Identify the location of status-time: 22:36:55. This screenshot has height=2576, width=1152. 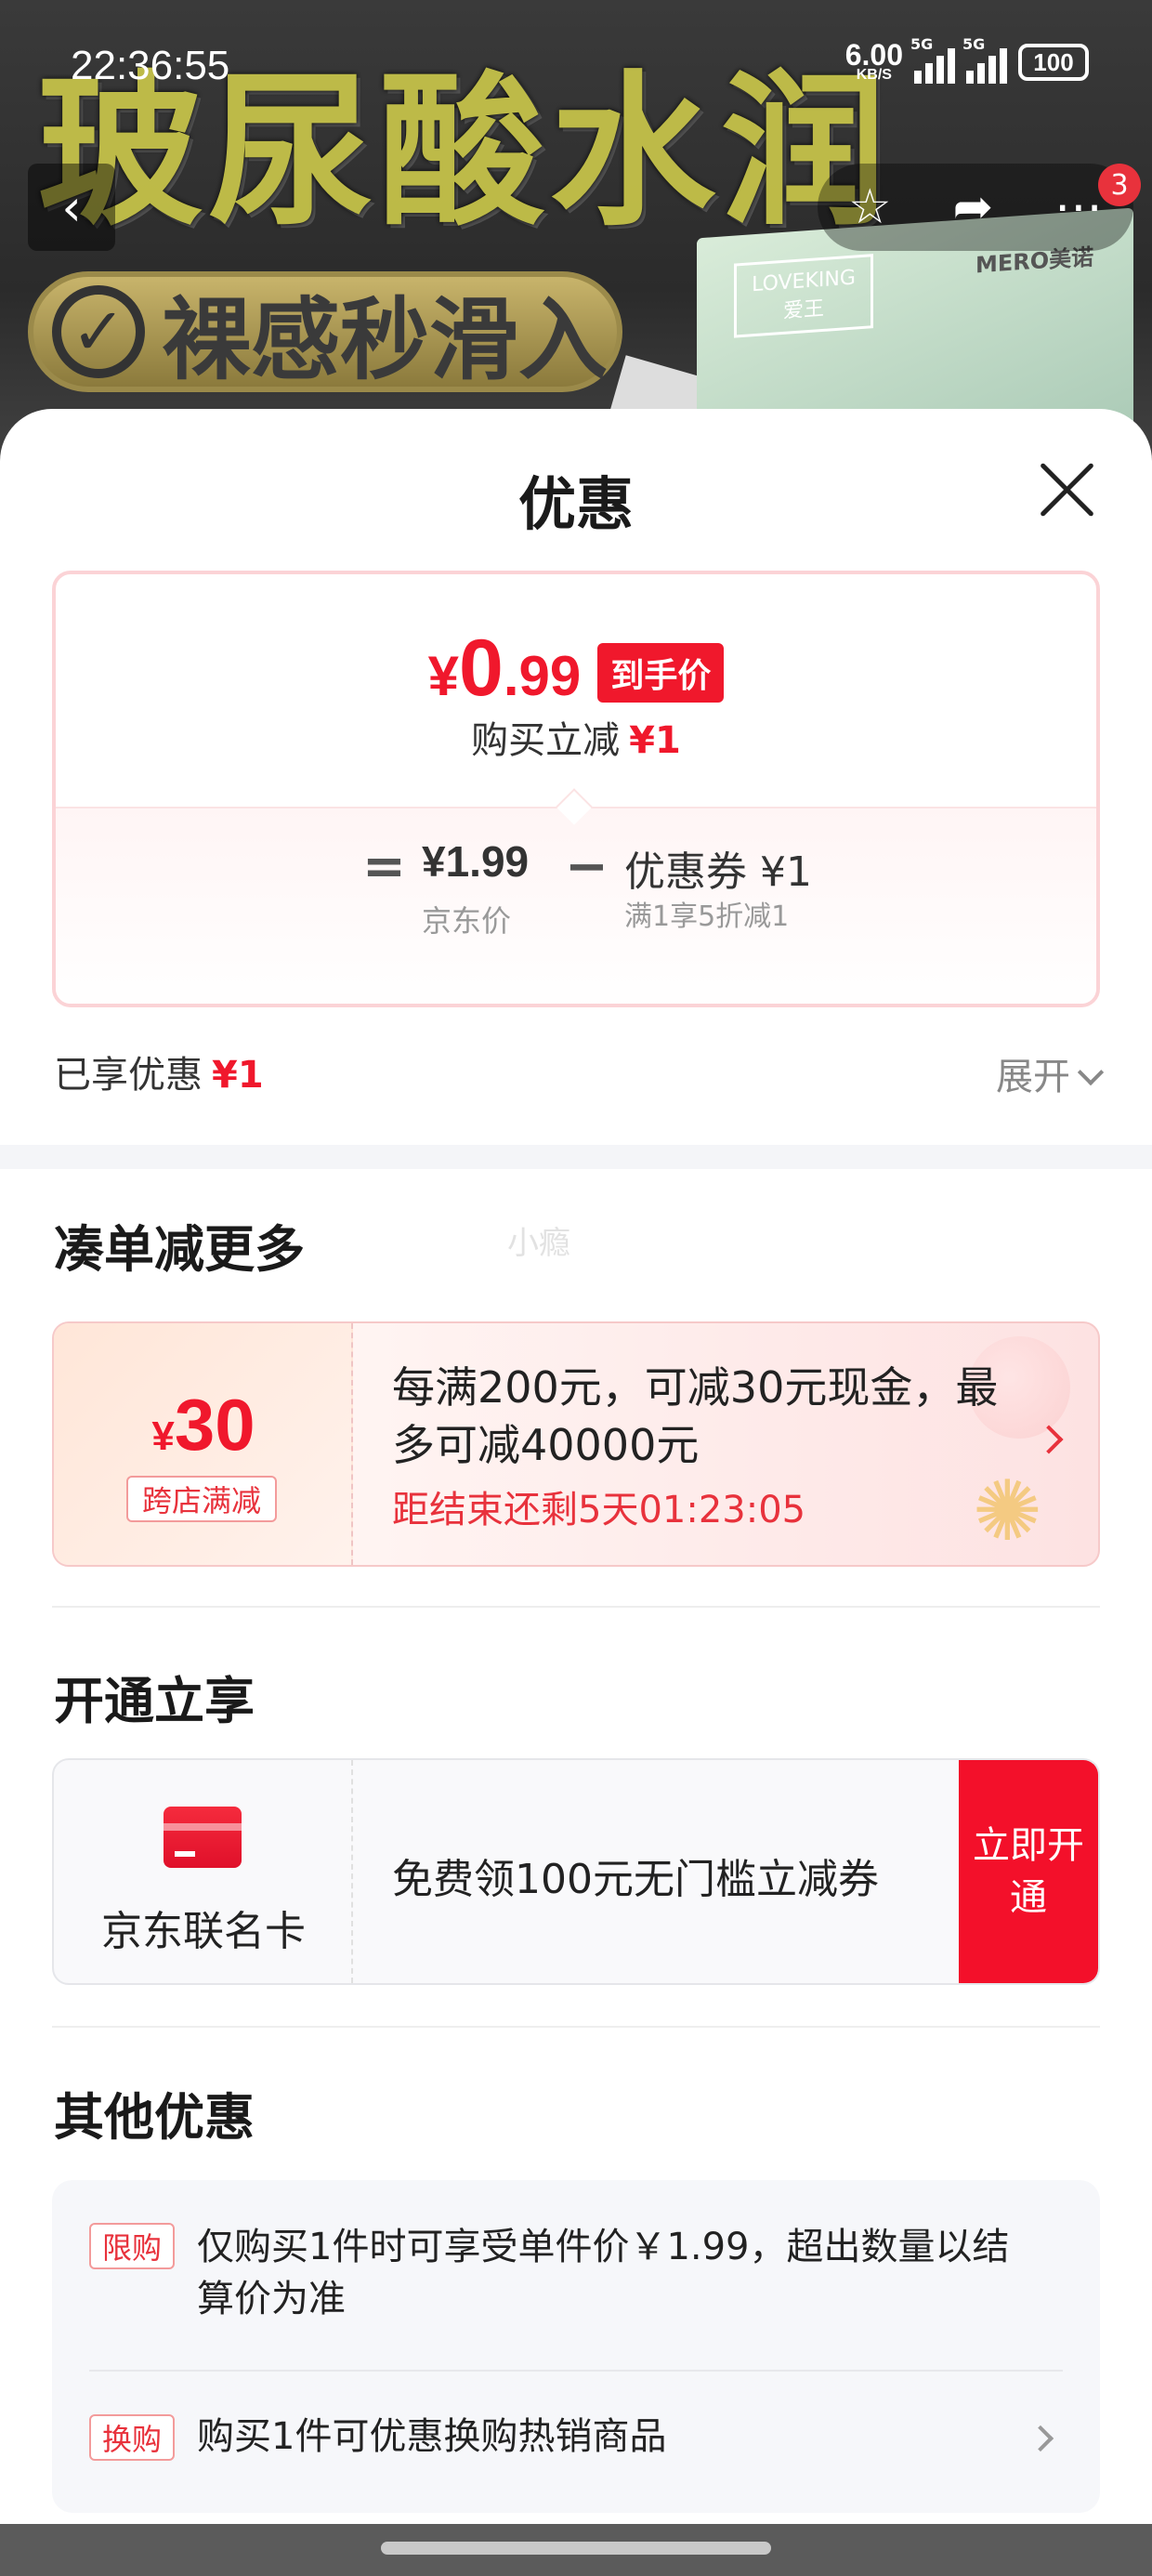
(150, 65).